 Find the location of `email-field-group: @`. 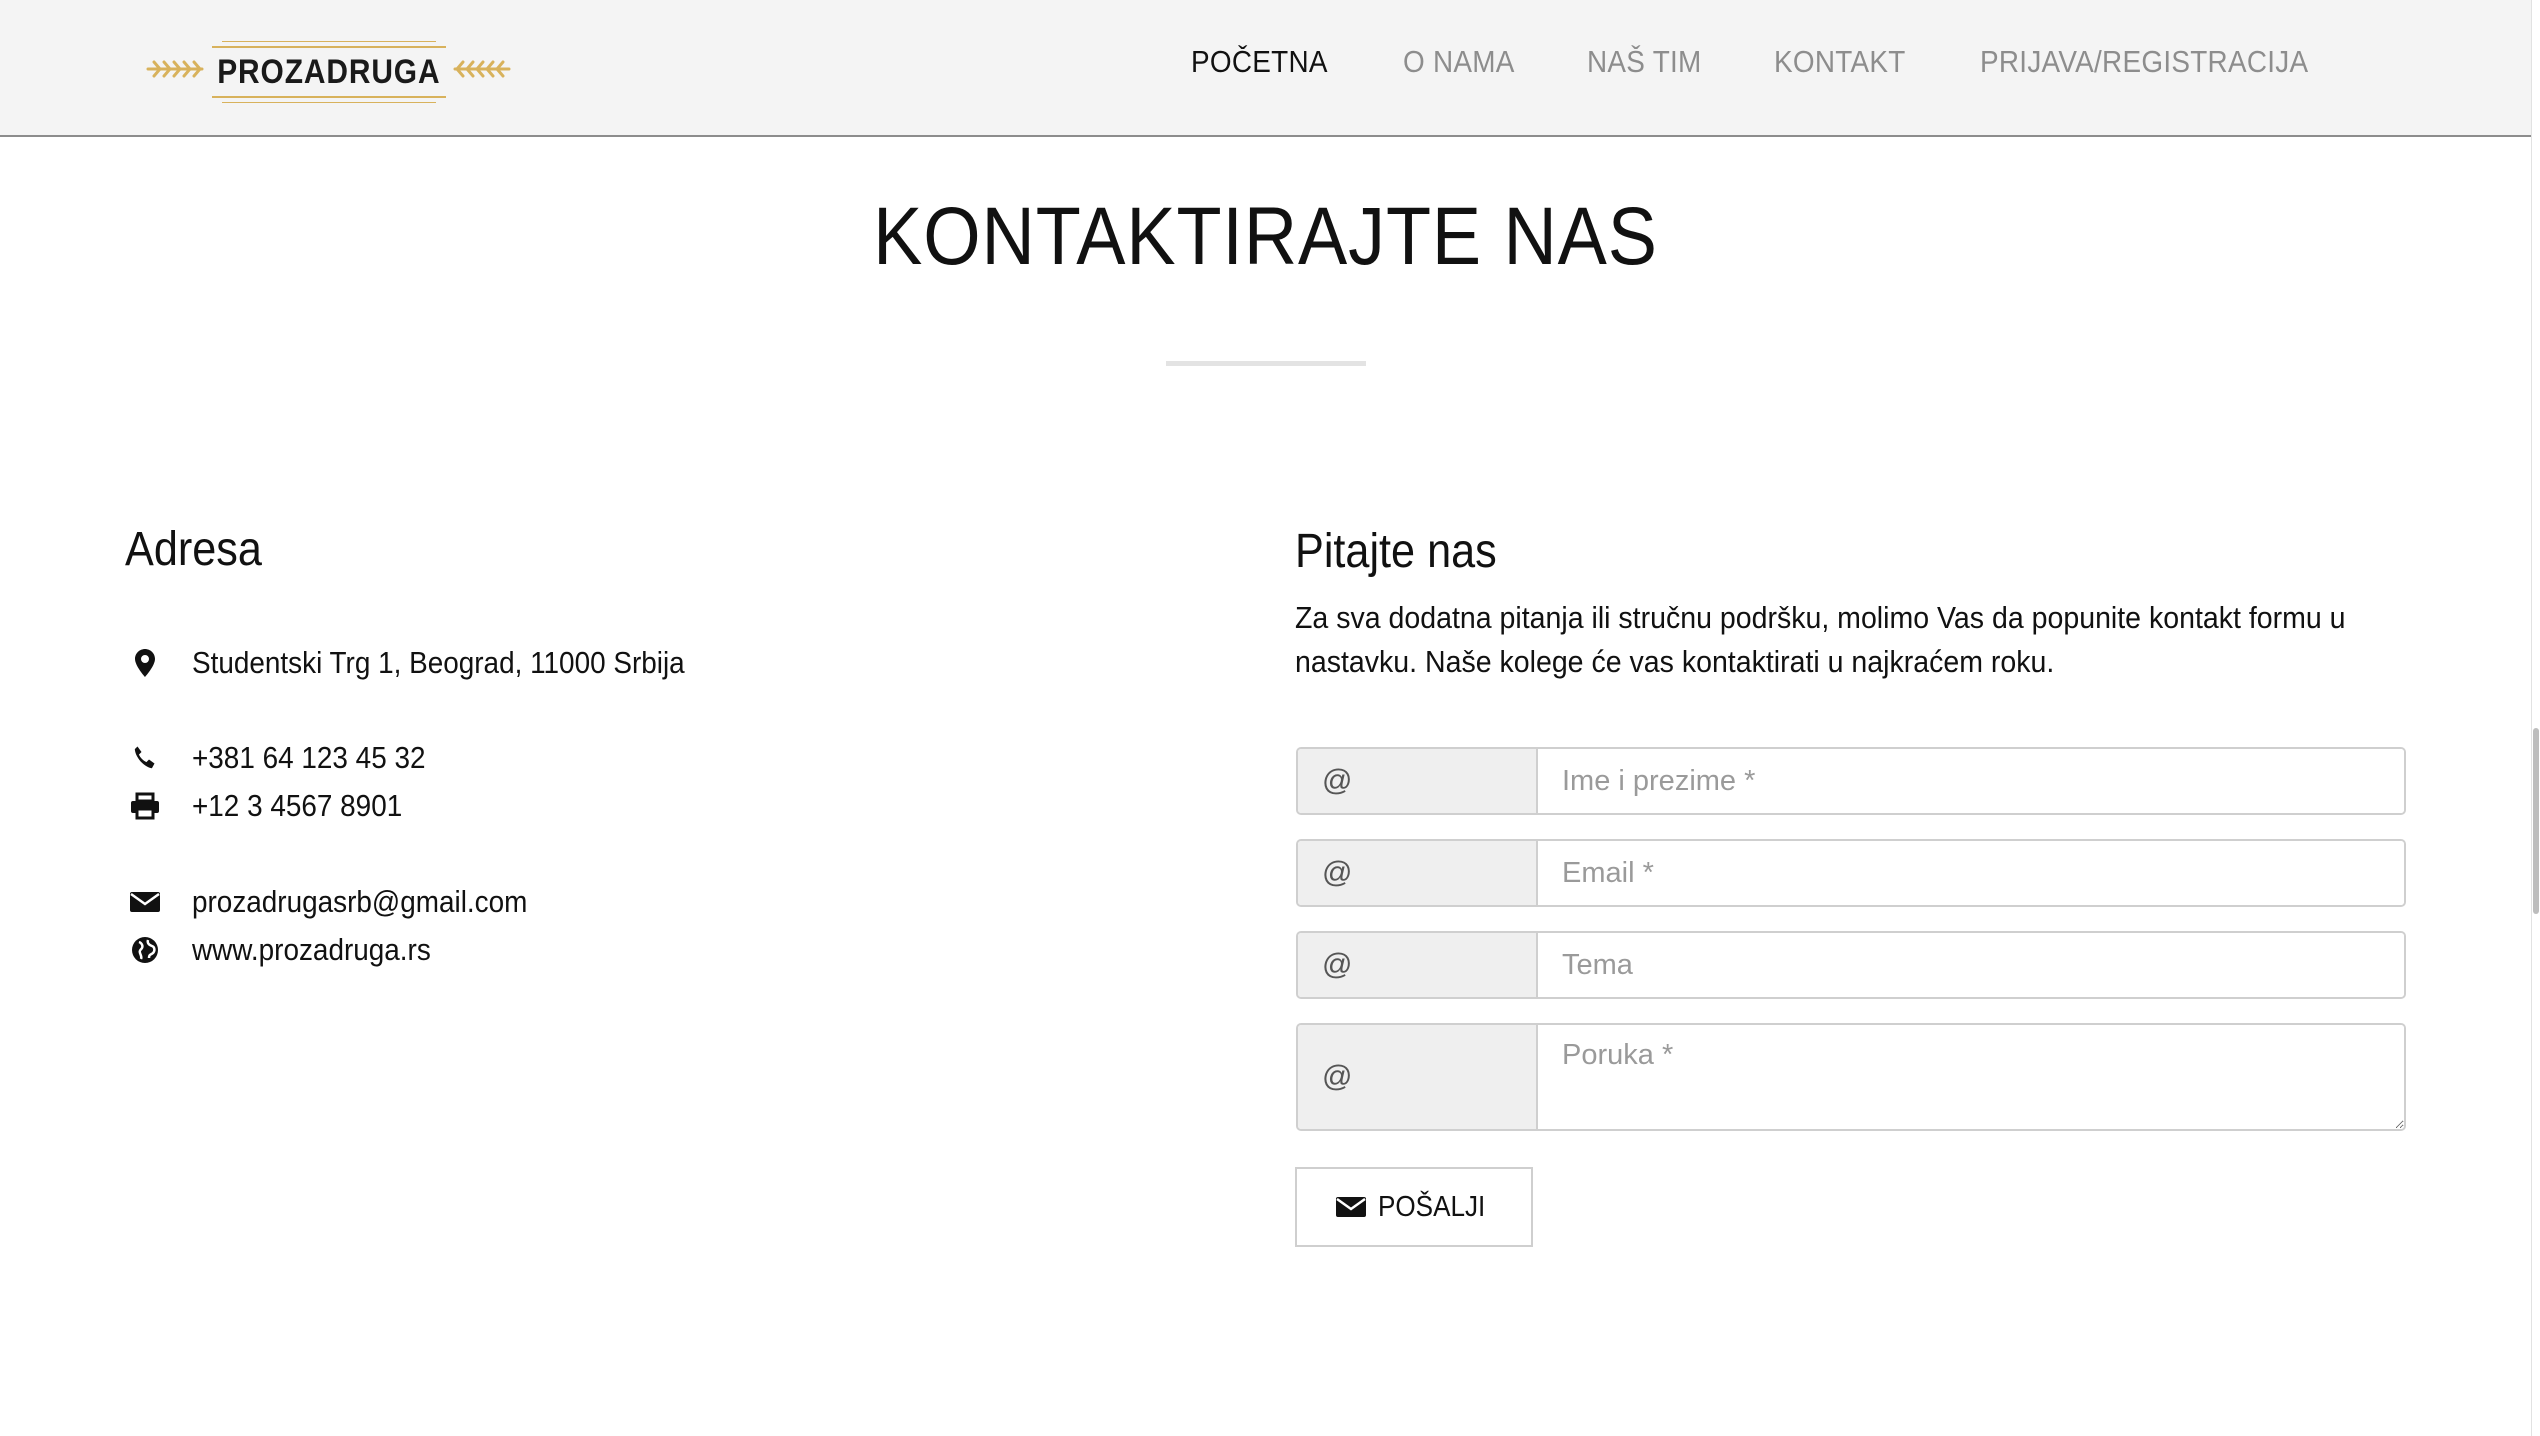

email-field-group: @ is located at coordinates (1851, 873).